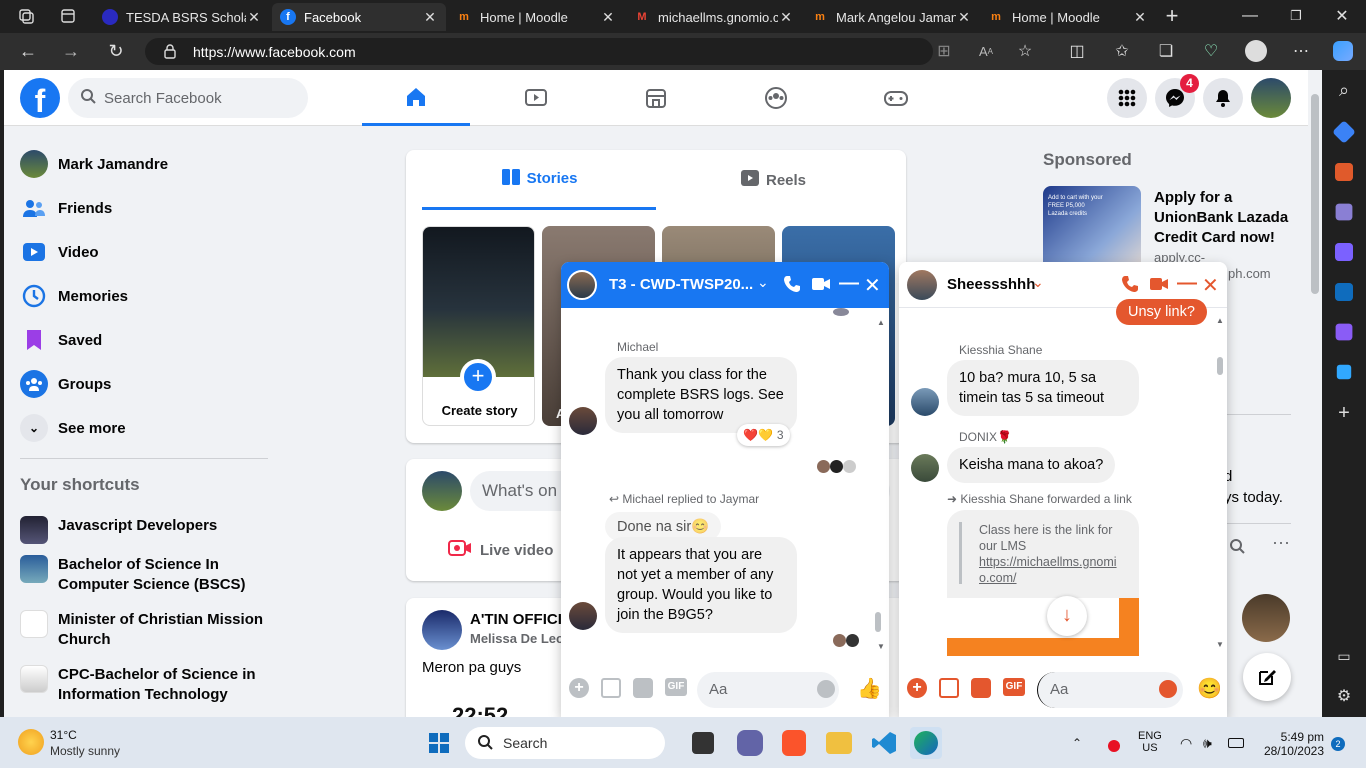 The height and width of the screenshot is (768, 1366). I want to click on app-available-icon: ⊞, so click(944, 51).